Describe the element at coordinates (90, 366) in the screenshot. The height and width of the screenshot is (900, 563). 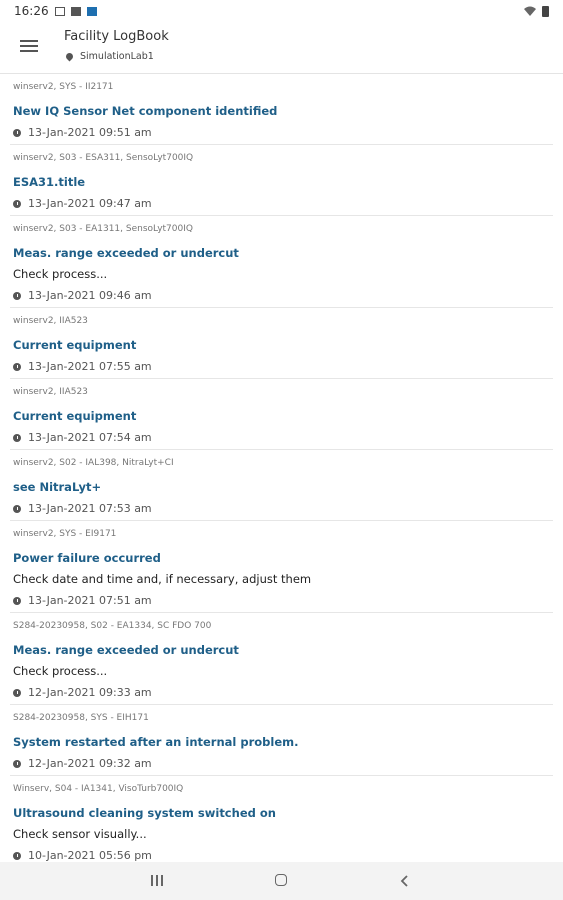
I see `entry-time-label: 13-Jan-2021 07:55 am` at that location.